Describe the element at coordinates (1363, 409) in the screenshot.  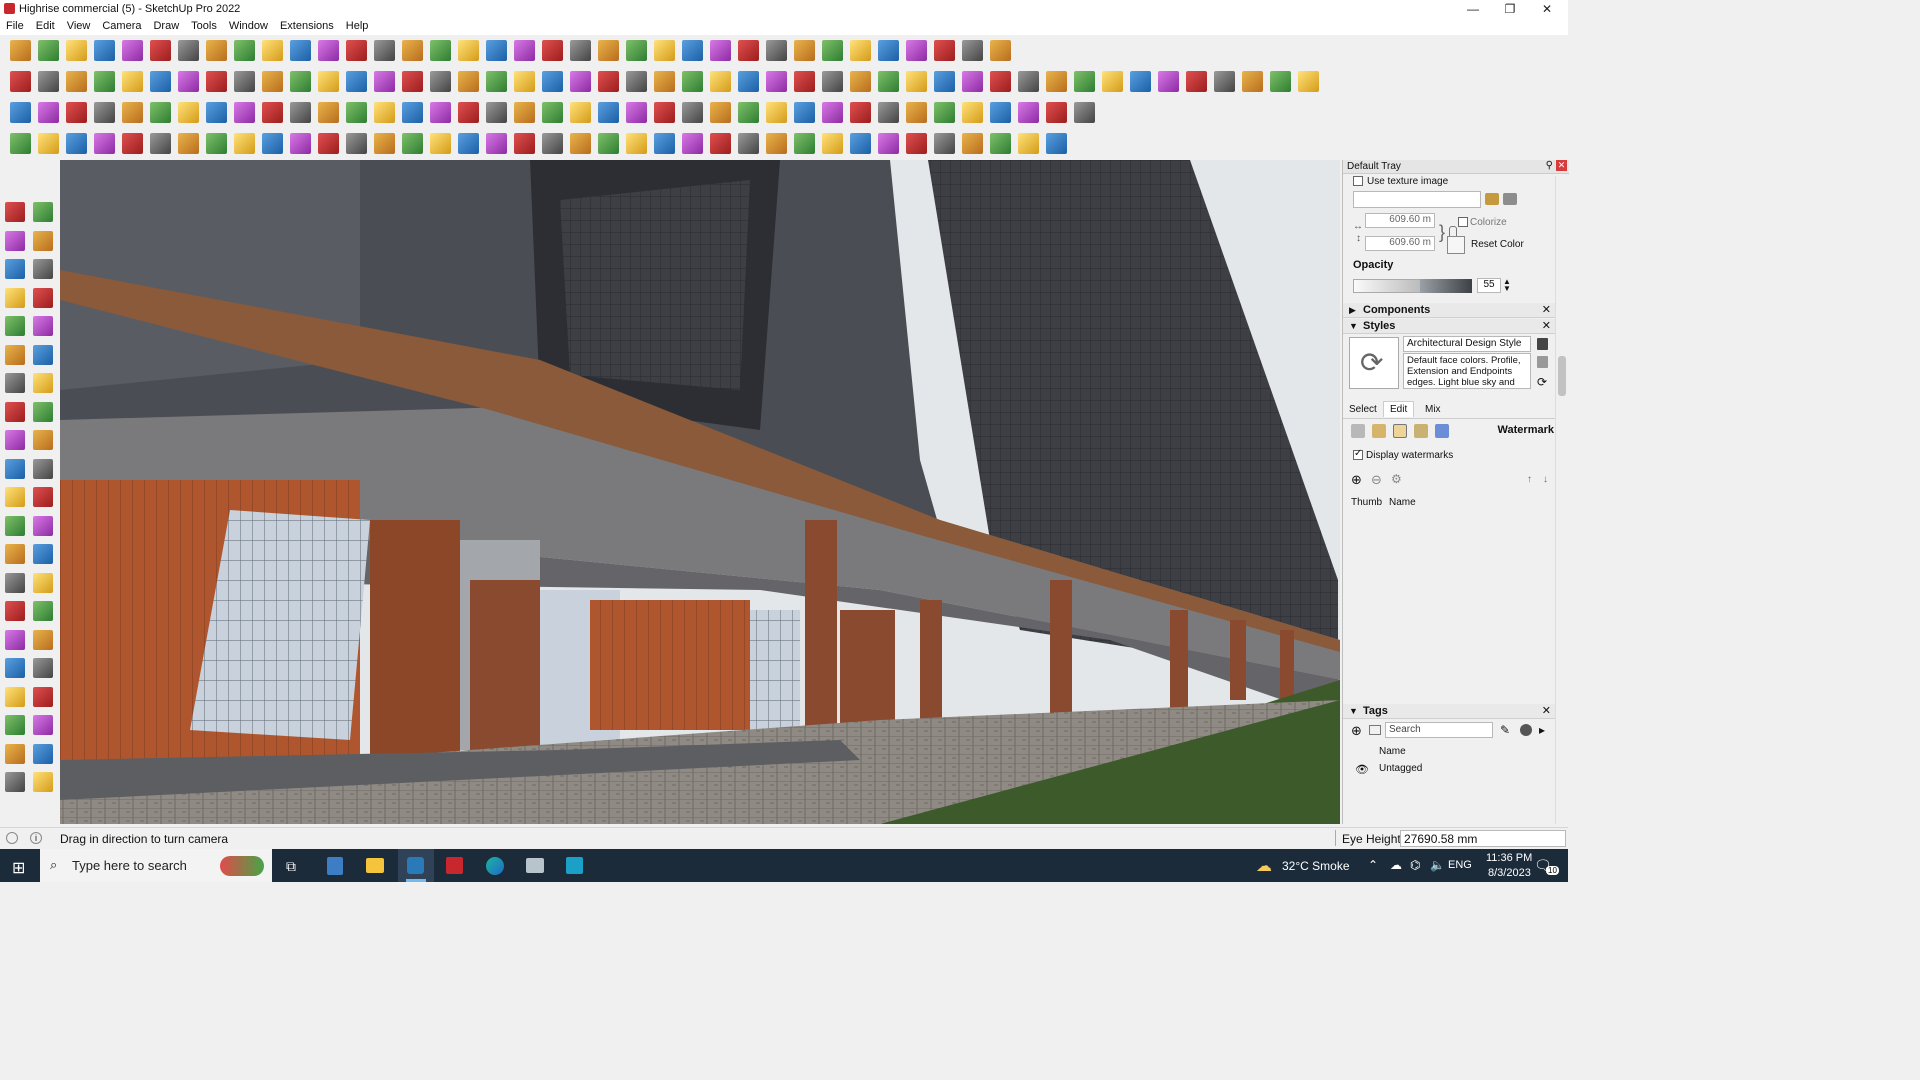
I see `tab-select: Select` at that location.